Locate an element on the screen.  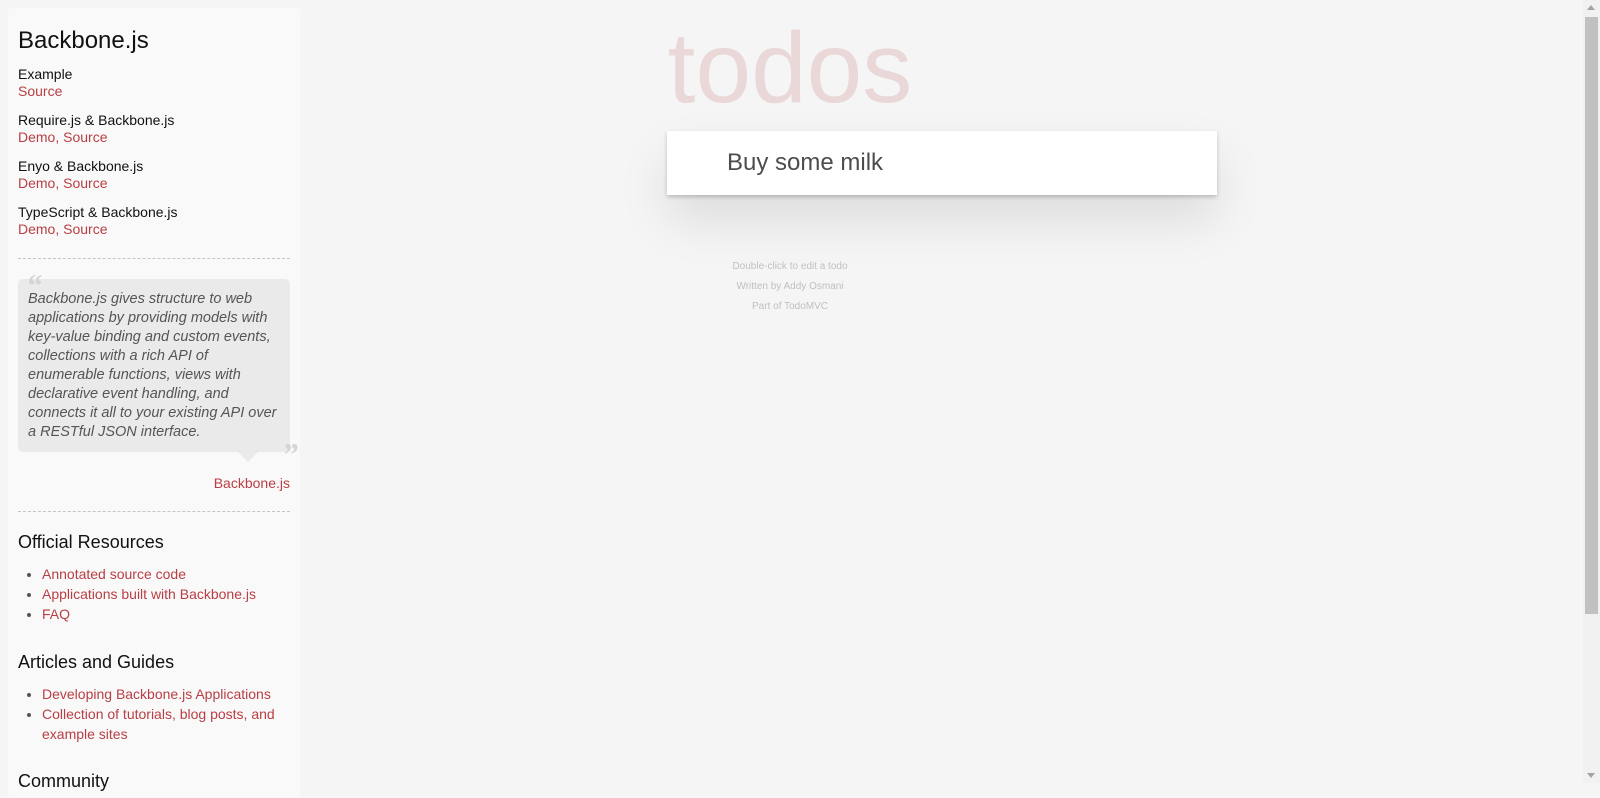
info-edit-hint: Double-click to edit a todo is located at coordinates (790, 266).